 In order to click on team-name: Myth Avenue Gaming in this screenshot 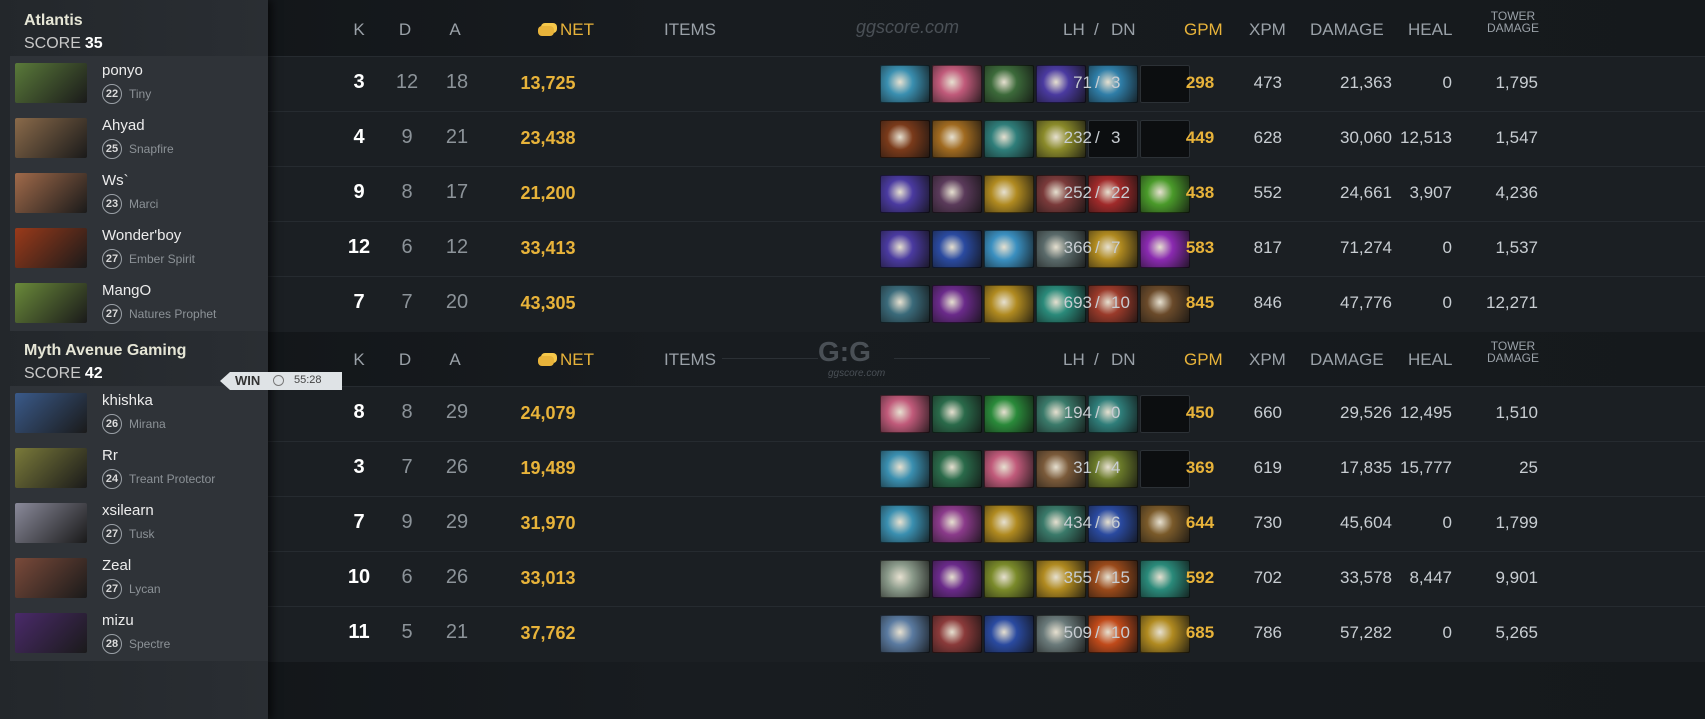, I will do `click(105, 351)`.